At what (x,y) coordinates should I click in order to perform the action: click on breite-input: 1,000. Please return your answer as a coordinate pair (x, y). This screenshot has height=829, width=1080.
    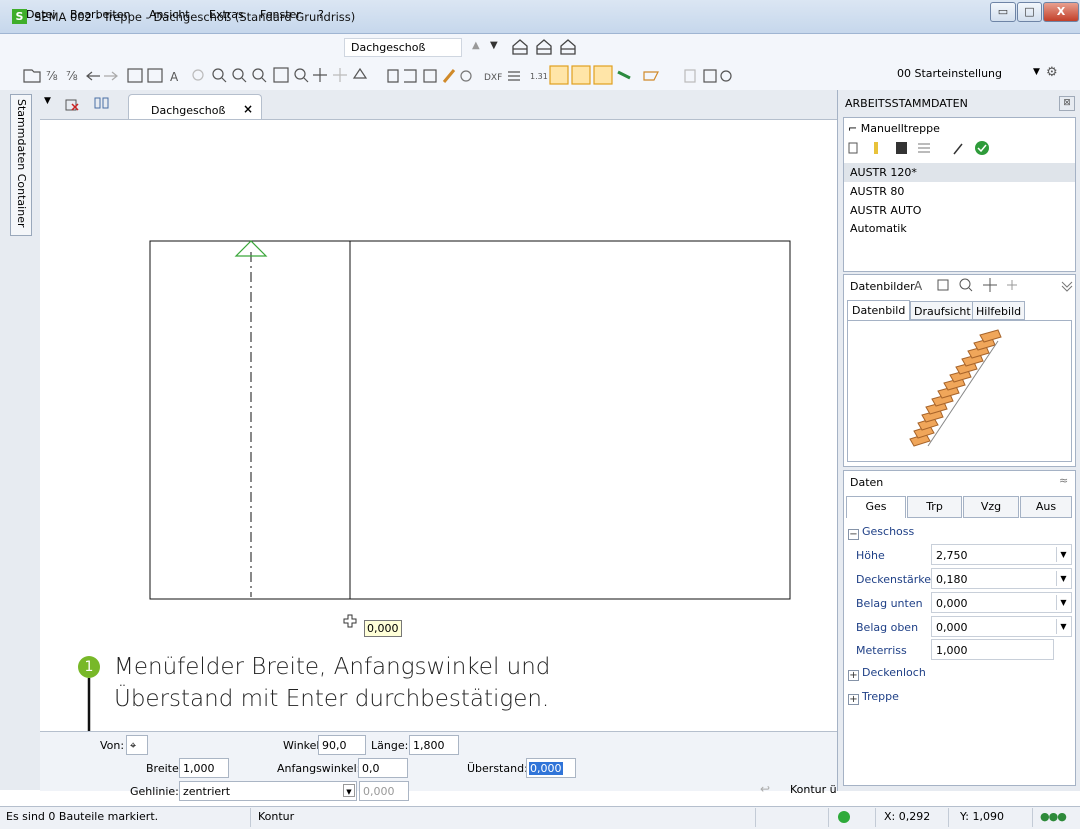
    Looking at the image, I should click on (204, 768).